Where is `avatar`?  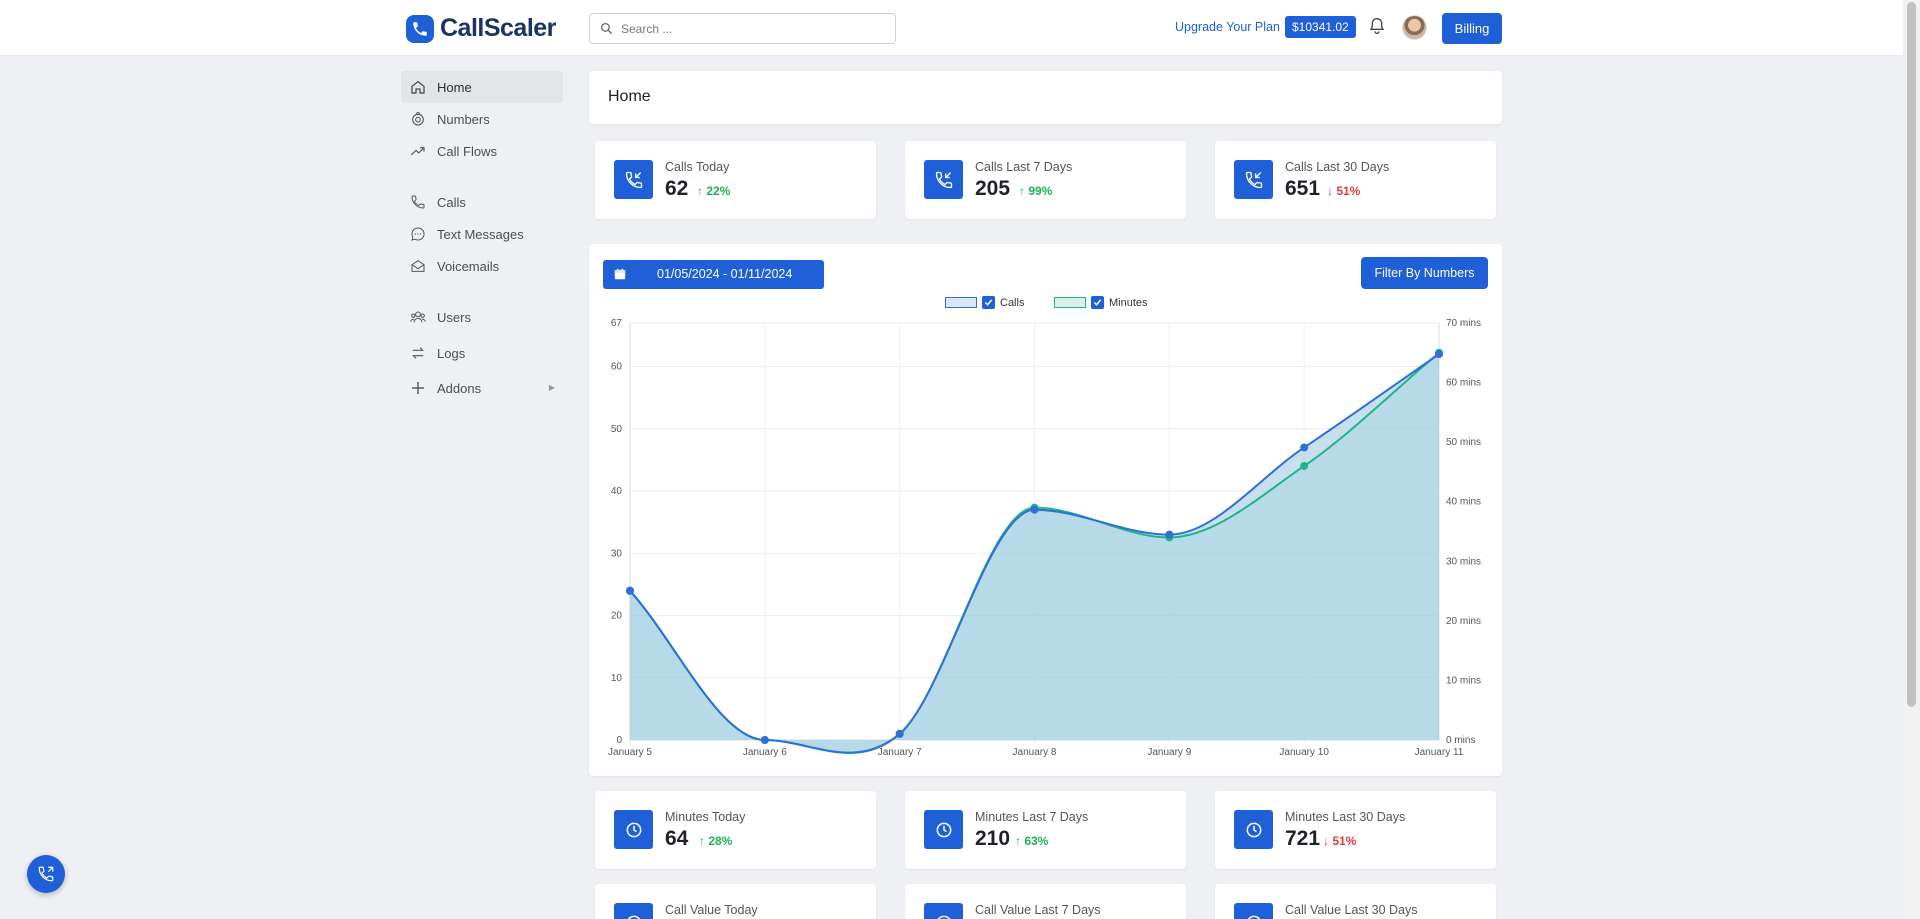 avatar is located at coordinates (1414, 27).